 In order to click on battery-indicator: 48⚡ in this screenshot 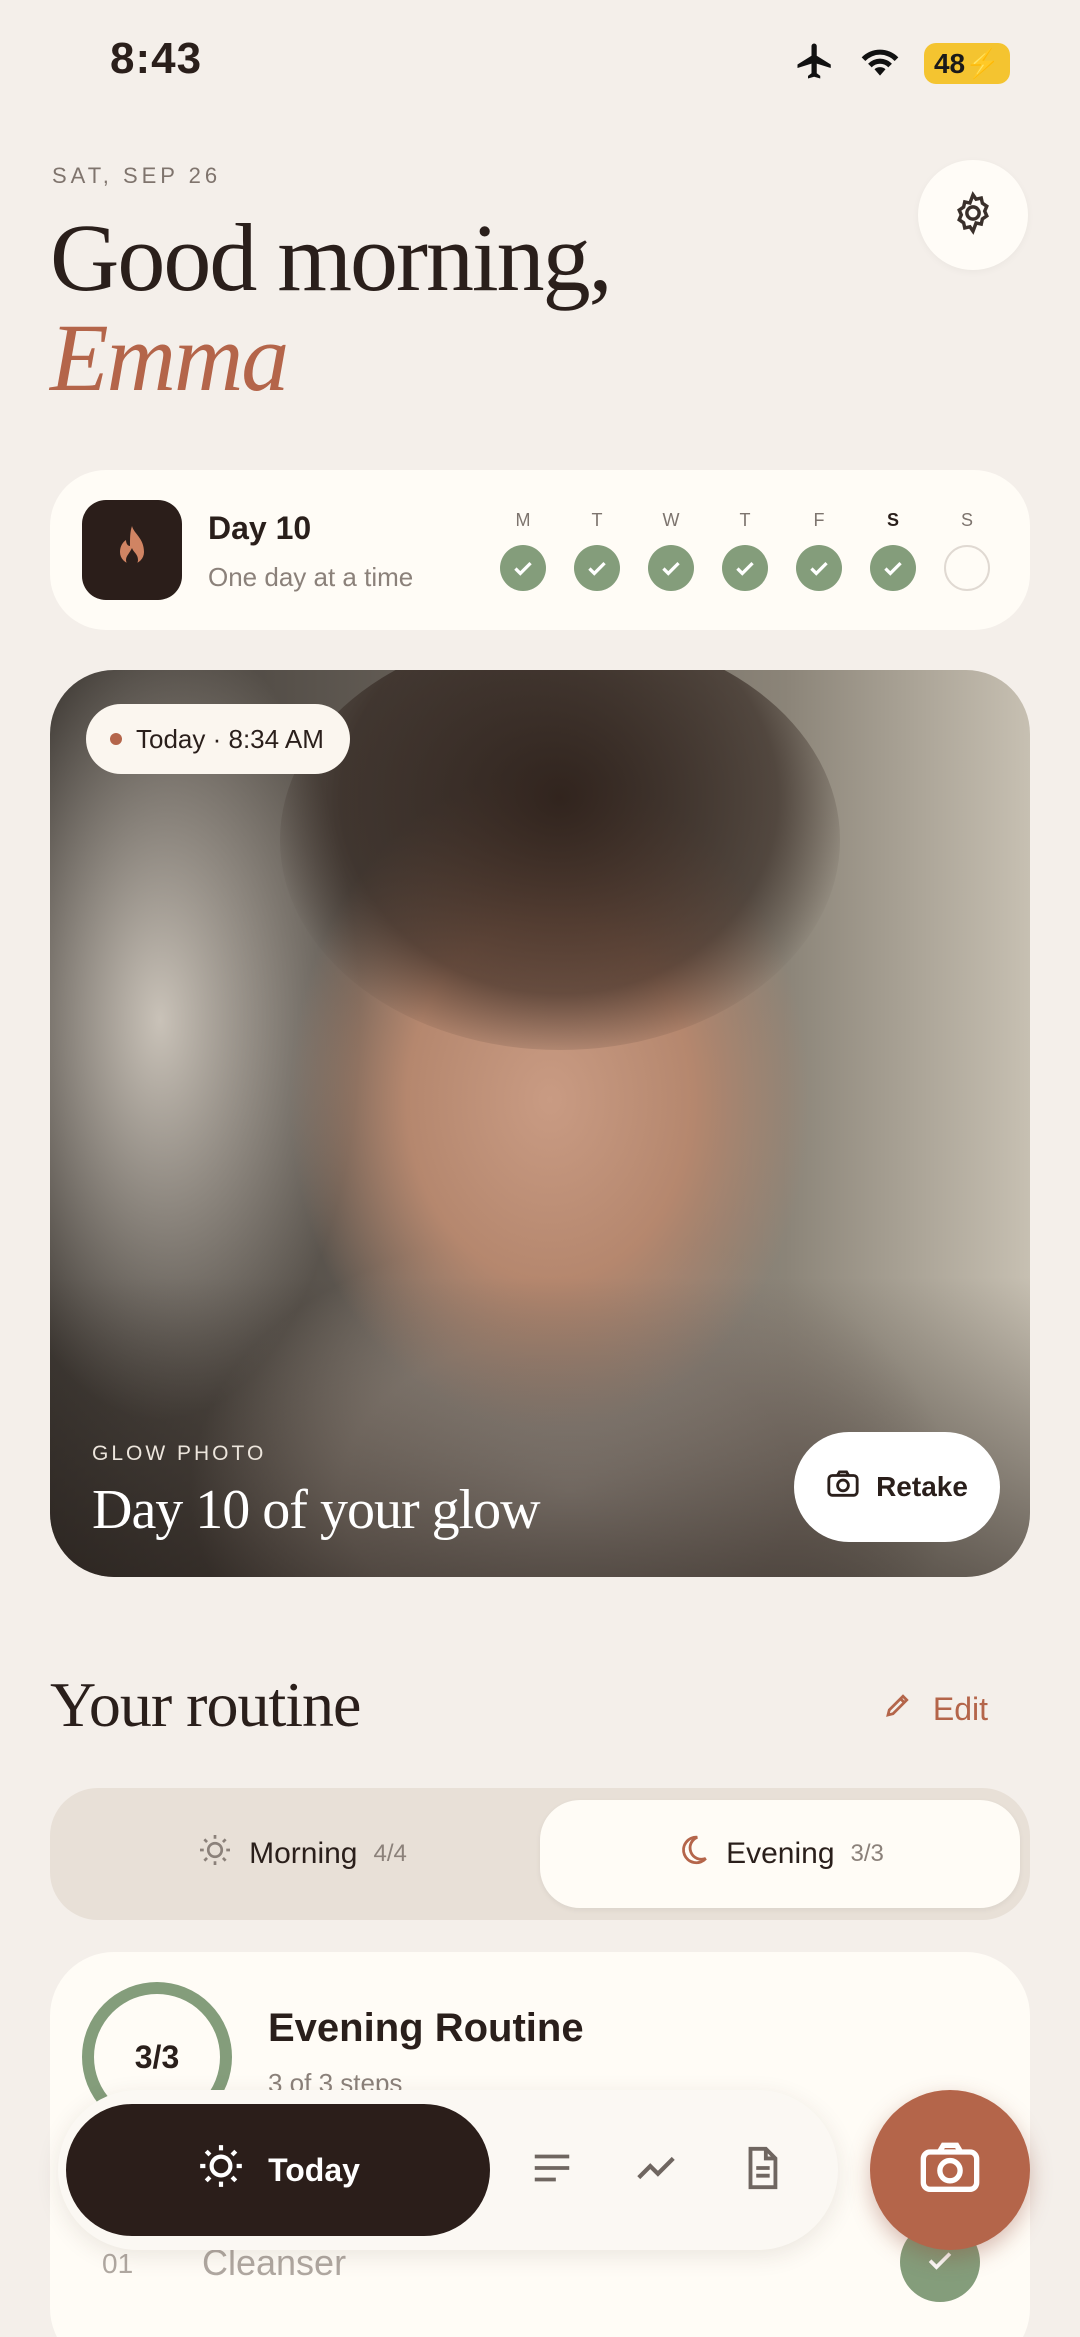, I will do `click(966, 63)`.